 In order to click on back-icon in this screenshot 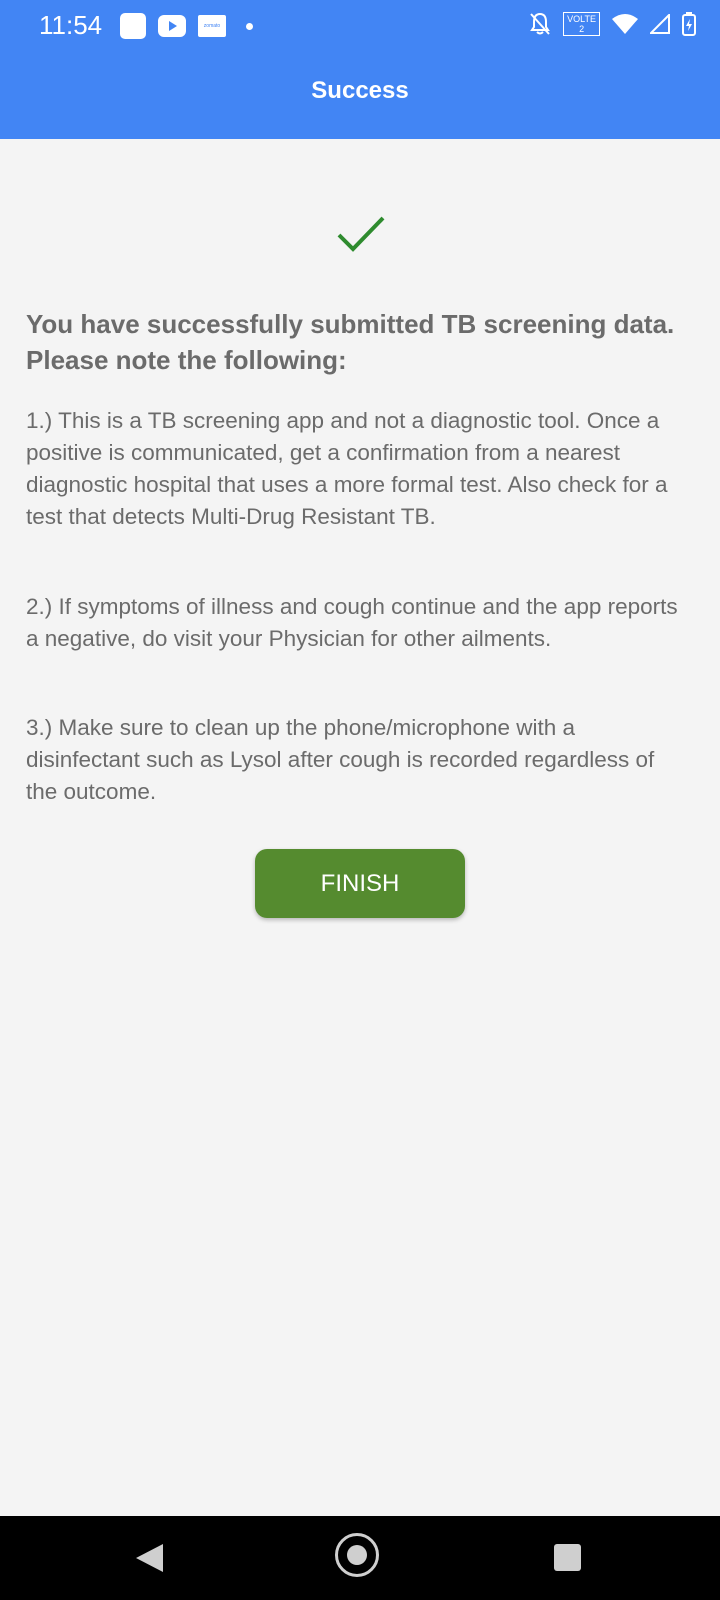, I will do `click(149, 1558)`.